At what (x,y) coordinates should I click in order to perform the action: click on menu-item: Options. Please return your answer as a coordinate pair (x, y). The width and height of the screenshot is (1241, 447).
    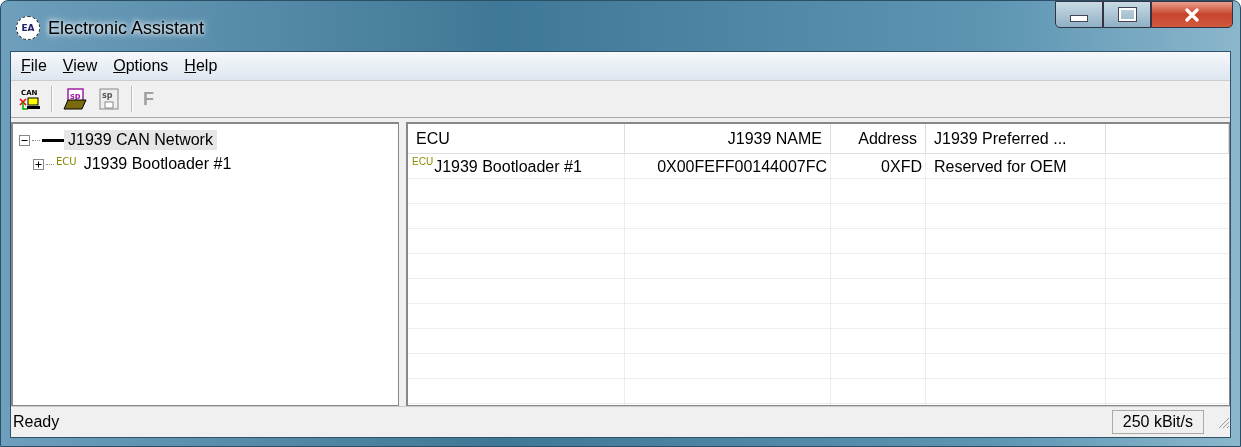
    Looking at the image, I should click on (141, 66).